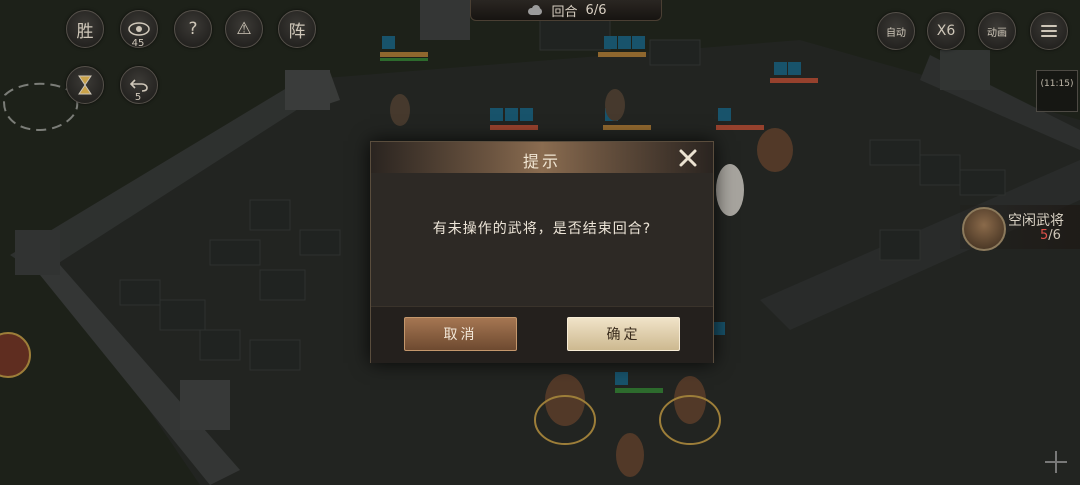  I want to click on confirm-end-turn-dialog: 提示 有未操作的武将，是否结束回合? 取消 确定, so click(542, 252).